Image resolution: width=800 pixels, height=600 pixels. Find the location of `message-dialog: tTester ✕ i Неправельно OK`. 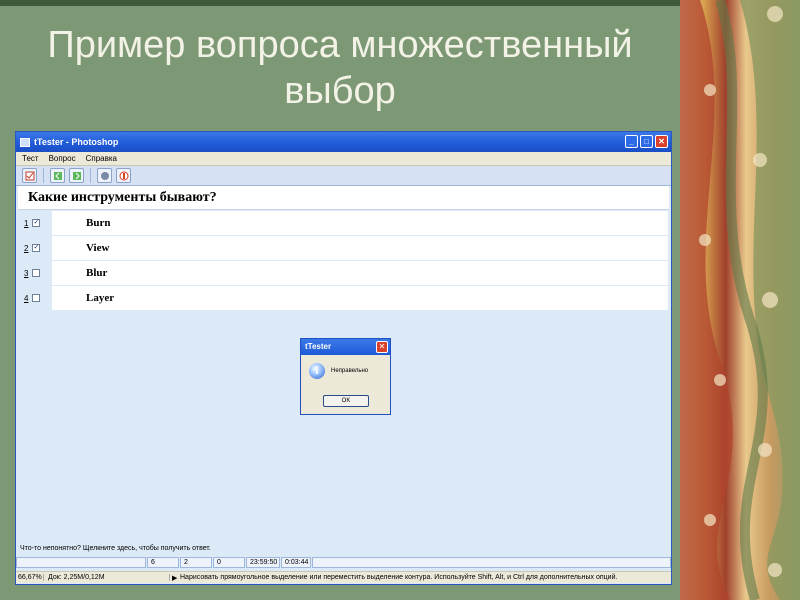

message-dialog: tTester ✕ i Неправельно OK is located at coordinates (345, 376).